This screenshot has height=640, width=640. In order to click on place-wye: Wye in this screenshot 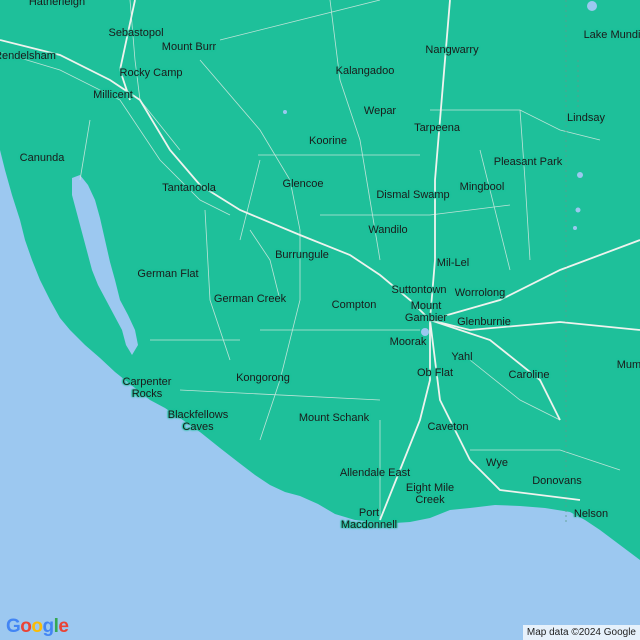, I will do `click(497, 463)`.